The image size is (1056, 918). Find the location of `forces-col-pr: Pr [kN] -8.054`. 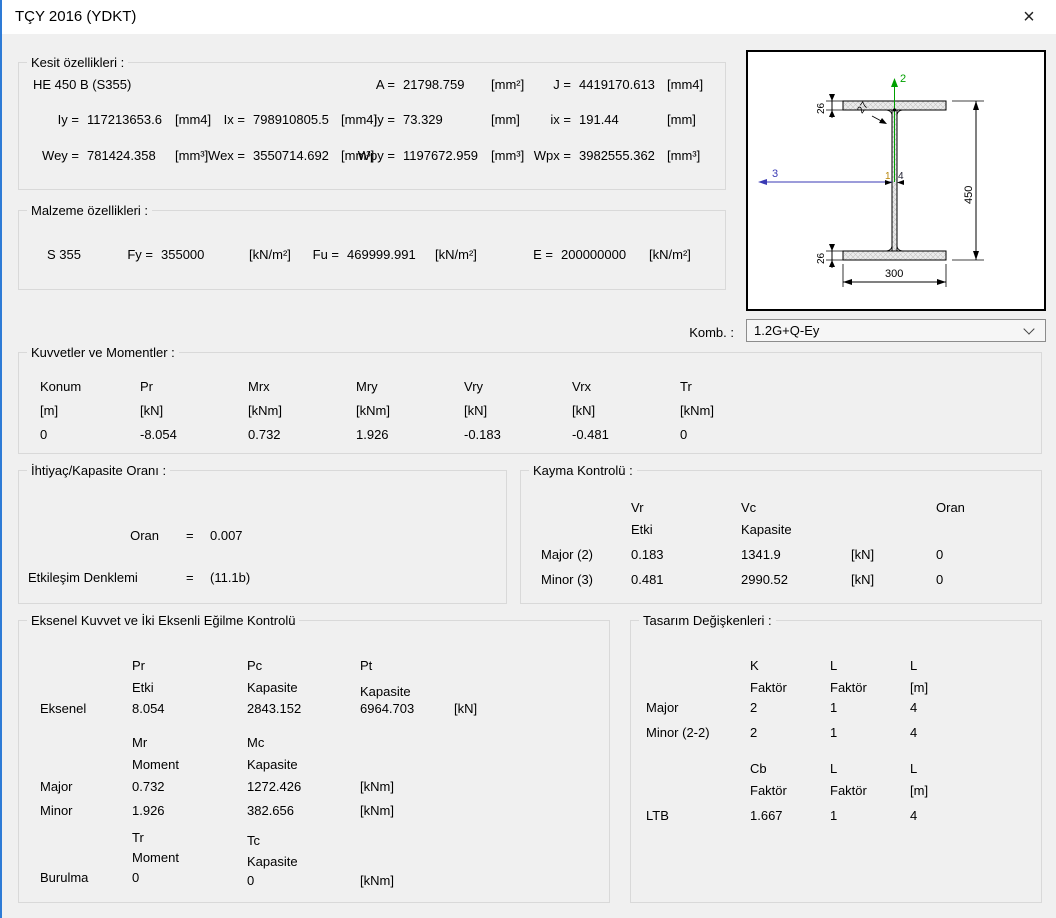

forces-col-pr: Pr [kN] -8.054 is located at coordinates (158, 415).